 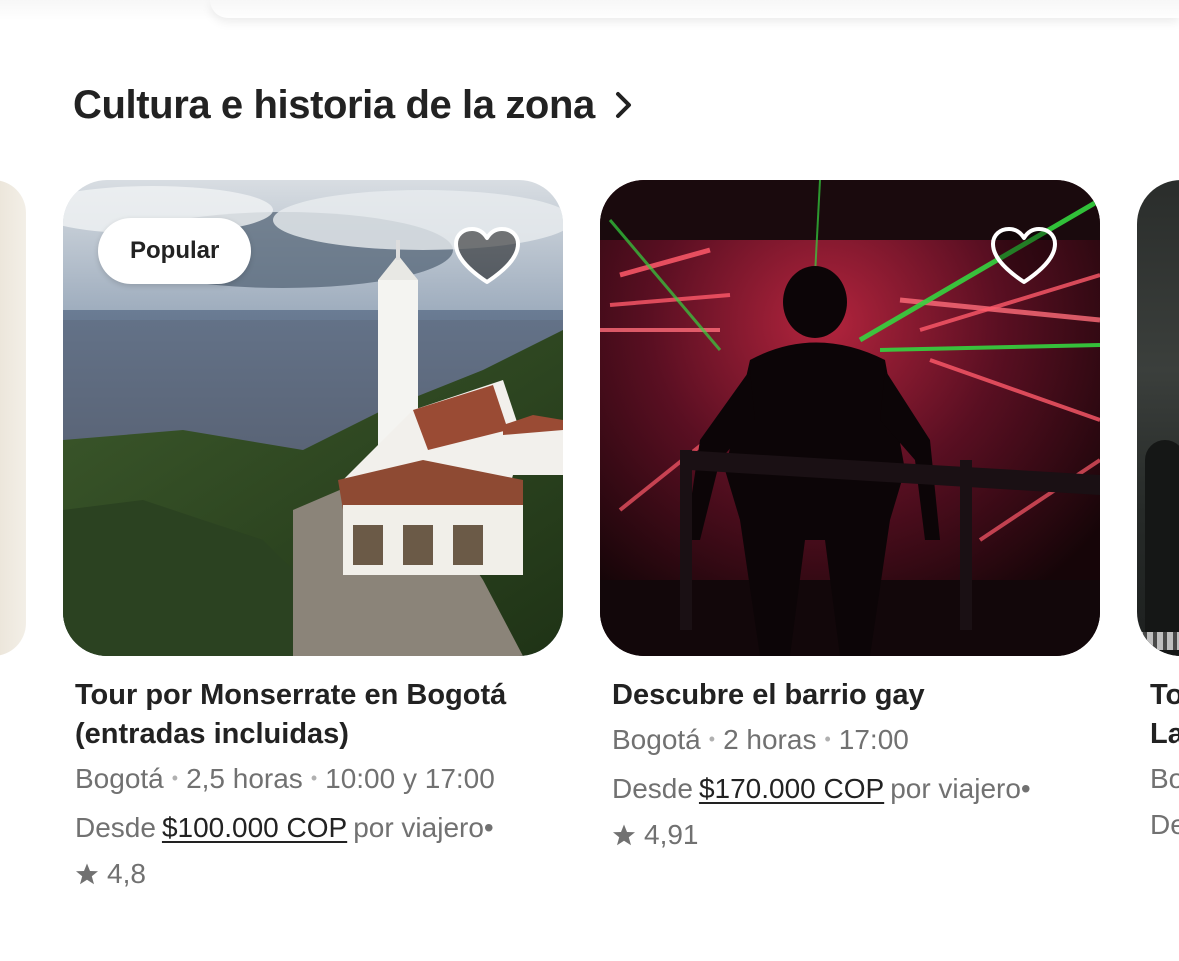 I want to click on card-duration: 2,5 horas, so click(x=244, y=778).